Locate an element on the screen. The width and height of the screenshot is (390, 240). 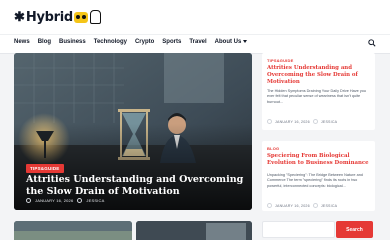
card-category: TIPS&GUIDE is located at coordinates (280, 60).